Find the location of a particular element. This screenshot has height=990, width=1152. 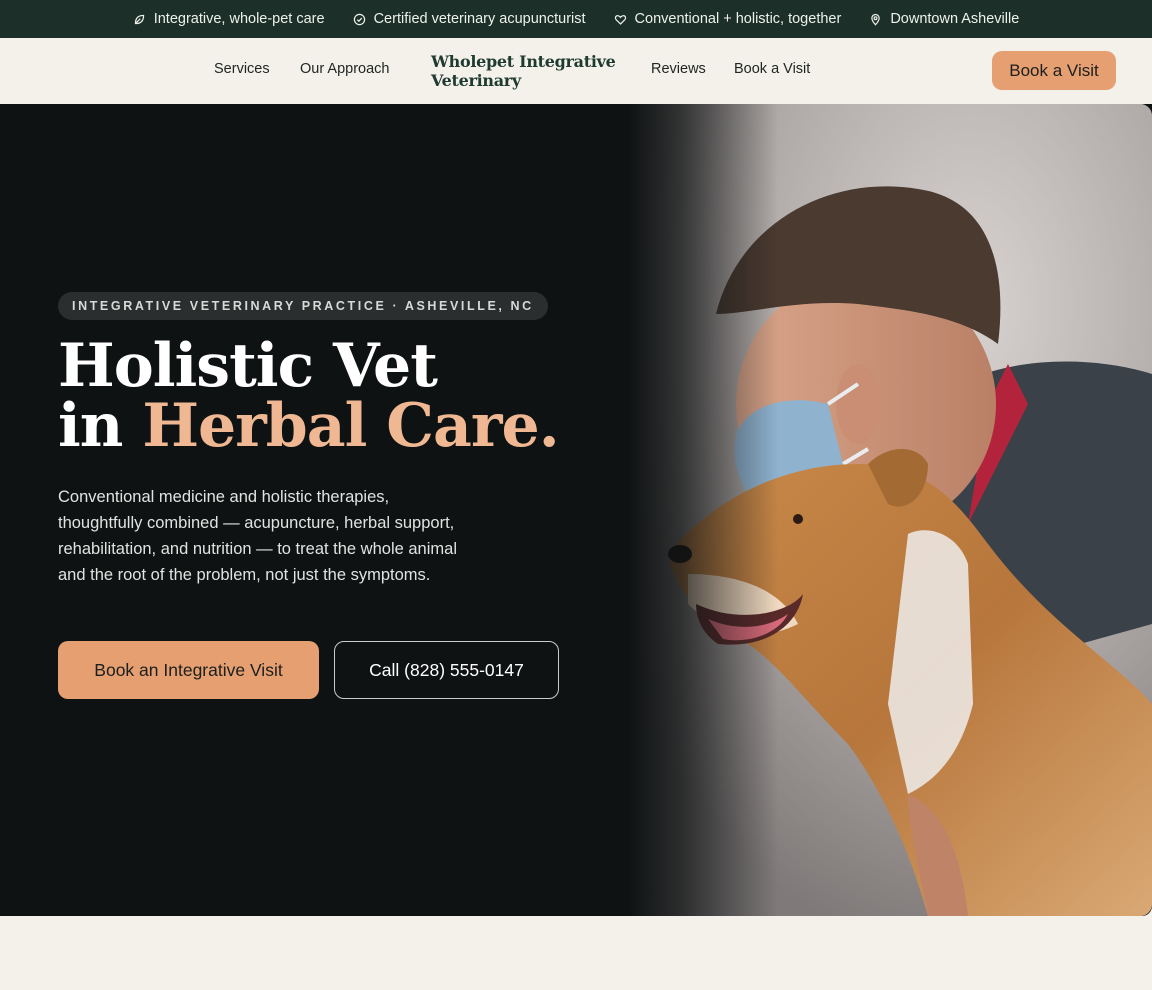

announcement-item: Certified veterinary acupuncturist is located at coordinates (469, 19).